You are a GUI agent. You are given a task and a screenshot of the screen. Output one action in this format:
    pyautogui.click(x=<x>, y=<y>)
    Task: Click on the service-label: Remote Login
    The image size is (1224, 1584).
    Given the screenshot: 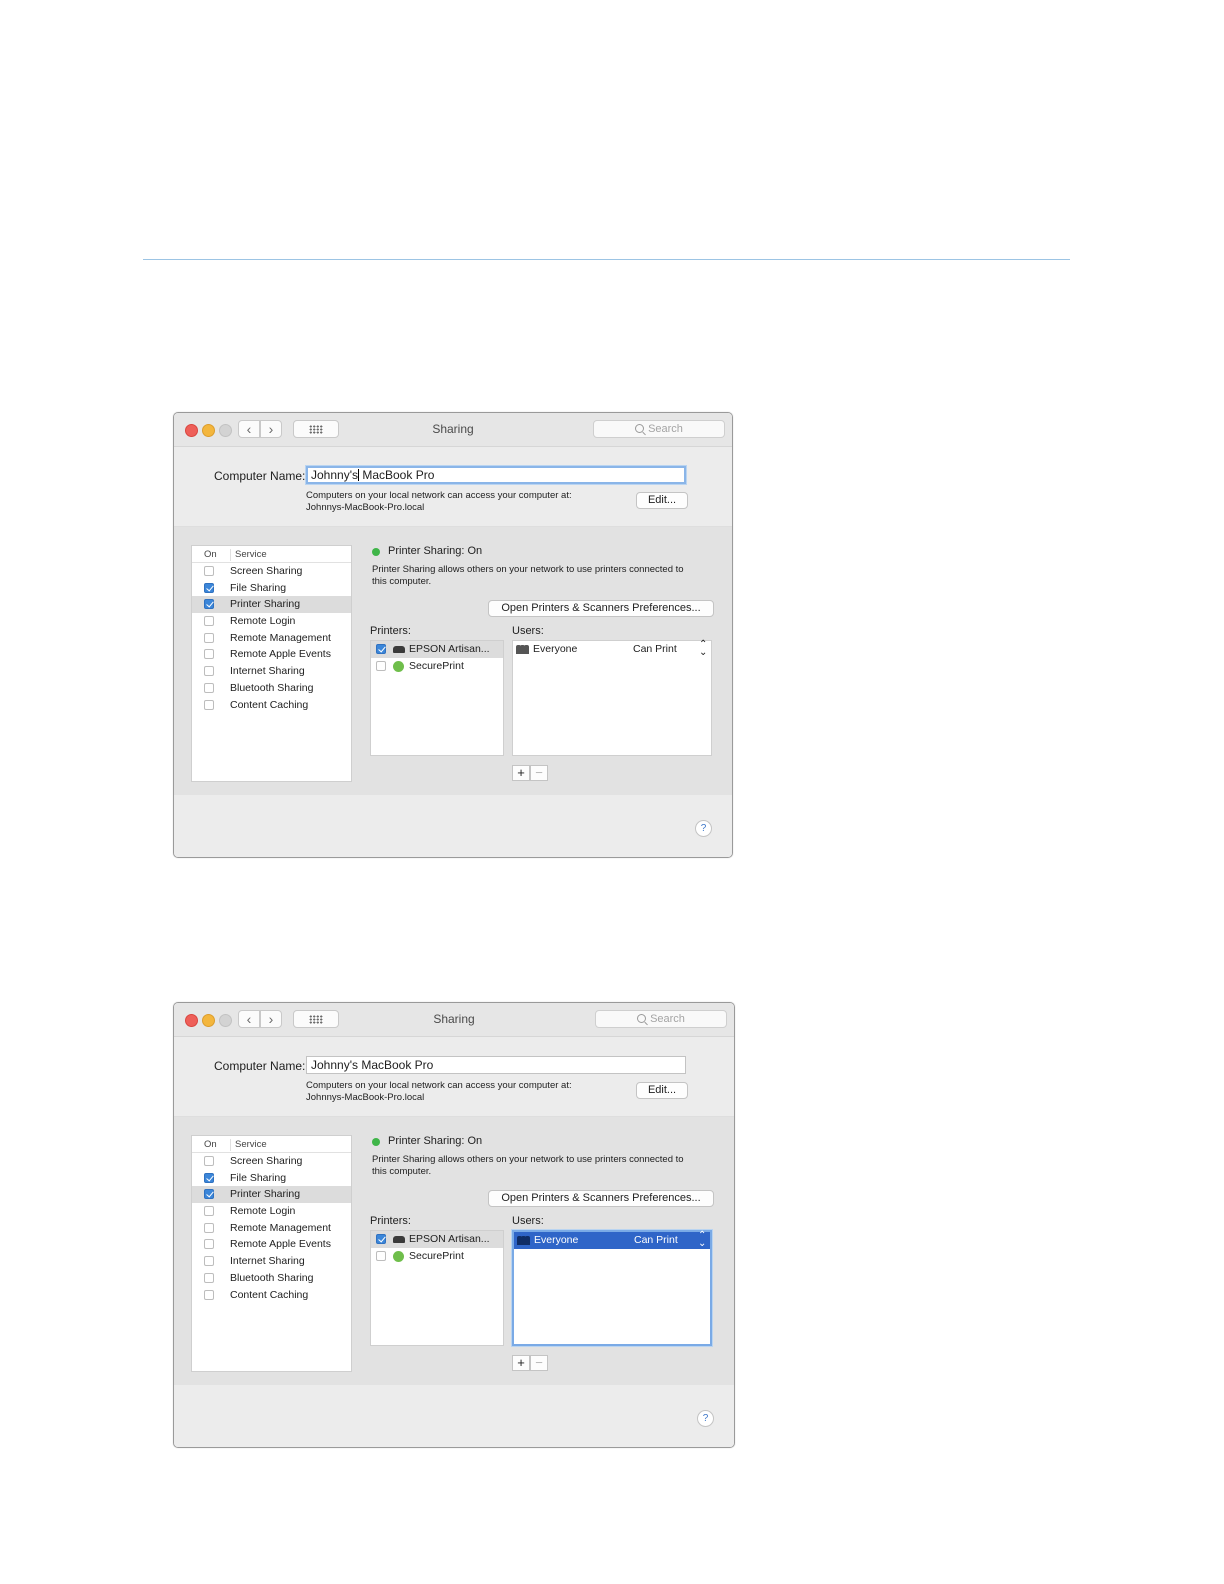 What is the action you would take?
    pyautogui.click(x=263, y=621)
    